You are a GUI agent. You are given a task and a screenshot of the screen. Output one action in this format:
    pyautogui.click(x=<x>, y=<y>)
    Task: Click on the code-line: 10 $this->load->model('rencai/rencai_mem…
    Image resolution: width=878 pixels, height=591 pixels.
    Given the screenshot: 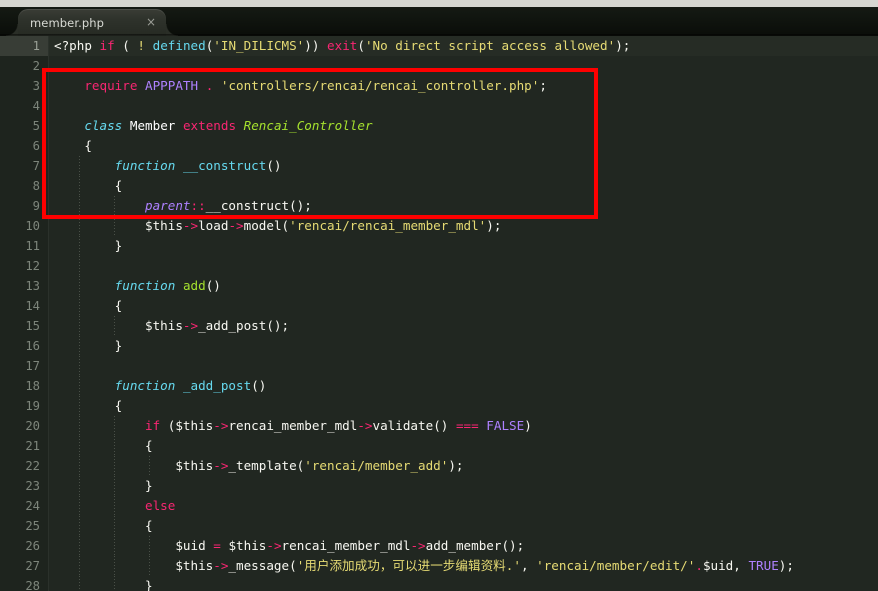 What is the action you would take?
    pyautogui.click(x=439, y=226)
    